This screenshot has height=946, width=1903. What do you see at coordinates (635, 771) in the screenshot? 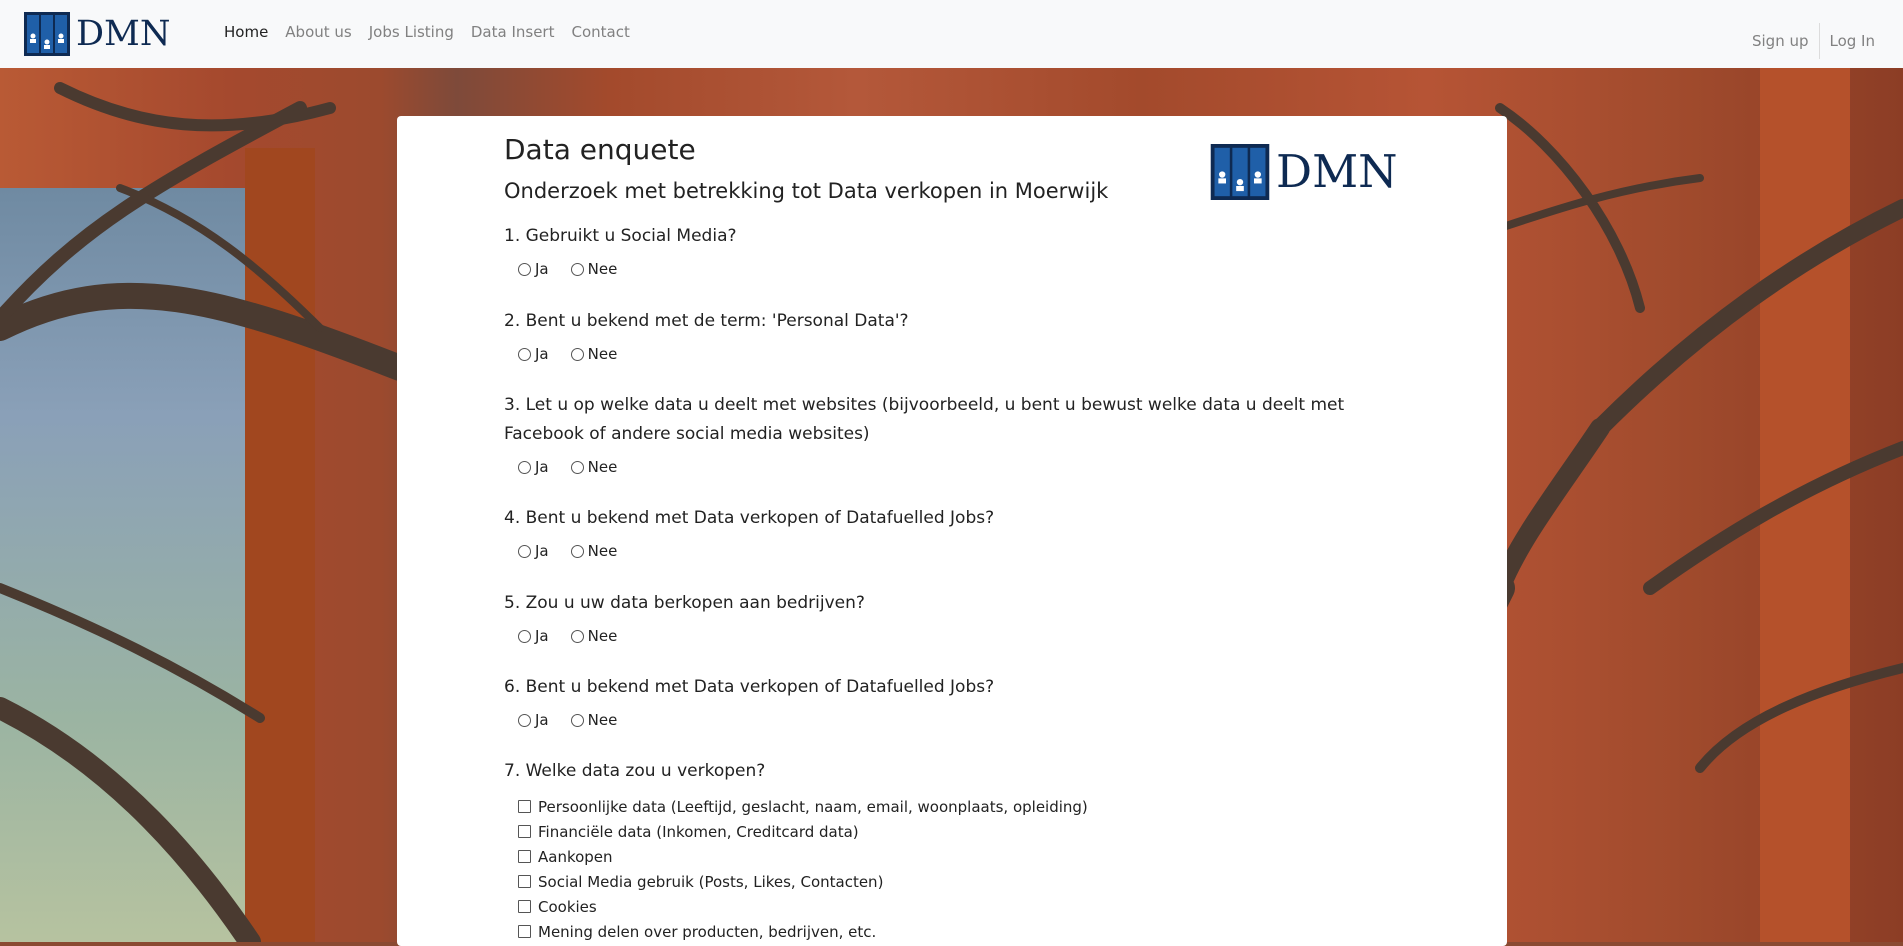
I see `question-7: 7. Welke data zou u verkopen?` at bounding box center [635, 771].